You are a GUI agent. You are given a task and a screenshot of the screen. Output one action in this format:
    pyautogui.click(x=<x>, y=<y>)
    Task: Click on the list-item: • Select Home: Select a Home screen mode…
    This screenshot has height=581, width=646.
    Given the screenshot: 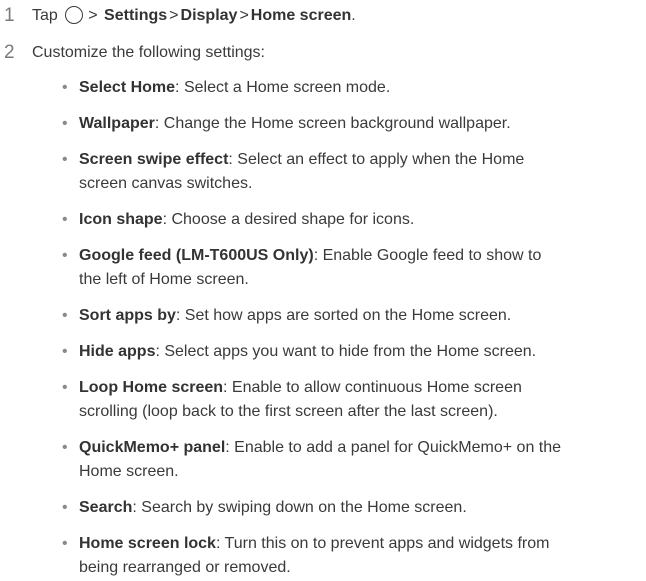 What is the action you would take?
    pyautogui.click(x=352, y=88)
    